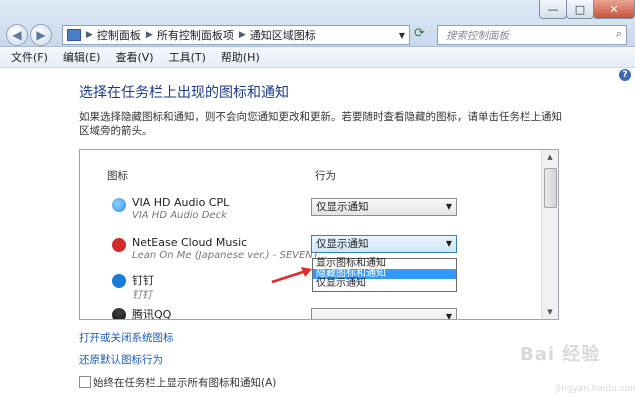  Describe the element at coordinates (384, 275) in the screenshot. I see `behavior-dropdown-list: 显示图标和通知 隐藏图标和通知 仅显示通知` at that location.